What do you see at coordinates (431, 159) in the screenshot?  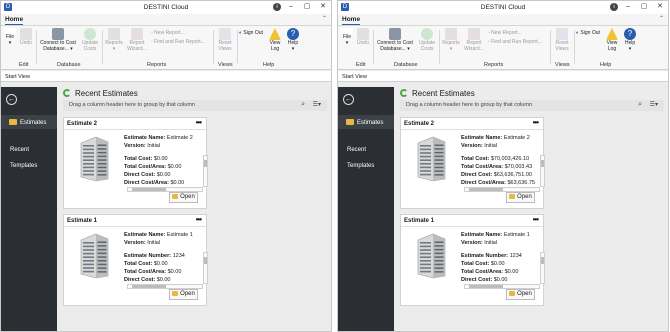 I see `building-icon` at bounding box center [431, 159].